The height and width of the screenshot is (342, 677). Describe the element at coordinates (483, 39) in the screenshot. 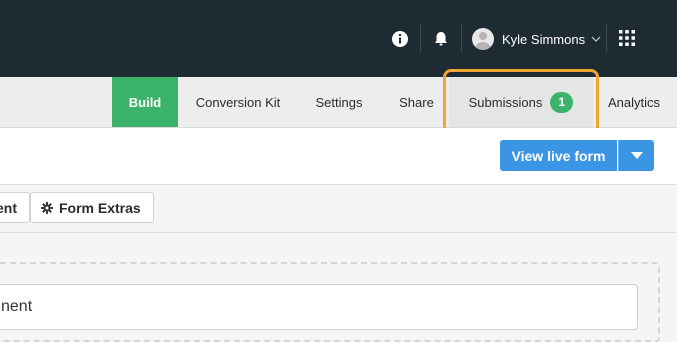

I see `avatar` at that location.